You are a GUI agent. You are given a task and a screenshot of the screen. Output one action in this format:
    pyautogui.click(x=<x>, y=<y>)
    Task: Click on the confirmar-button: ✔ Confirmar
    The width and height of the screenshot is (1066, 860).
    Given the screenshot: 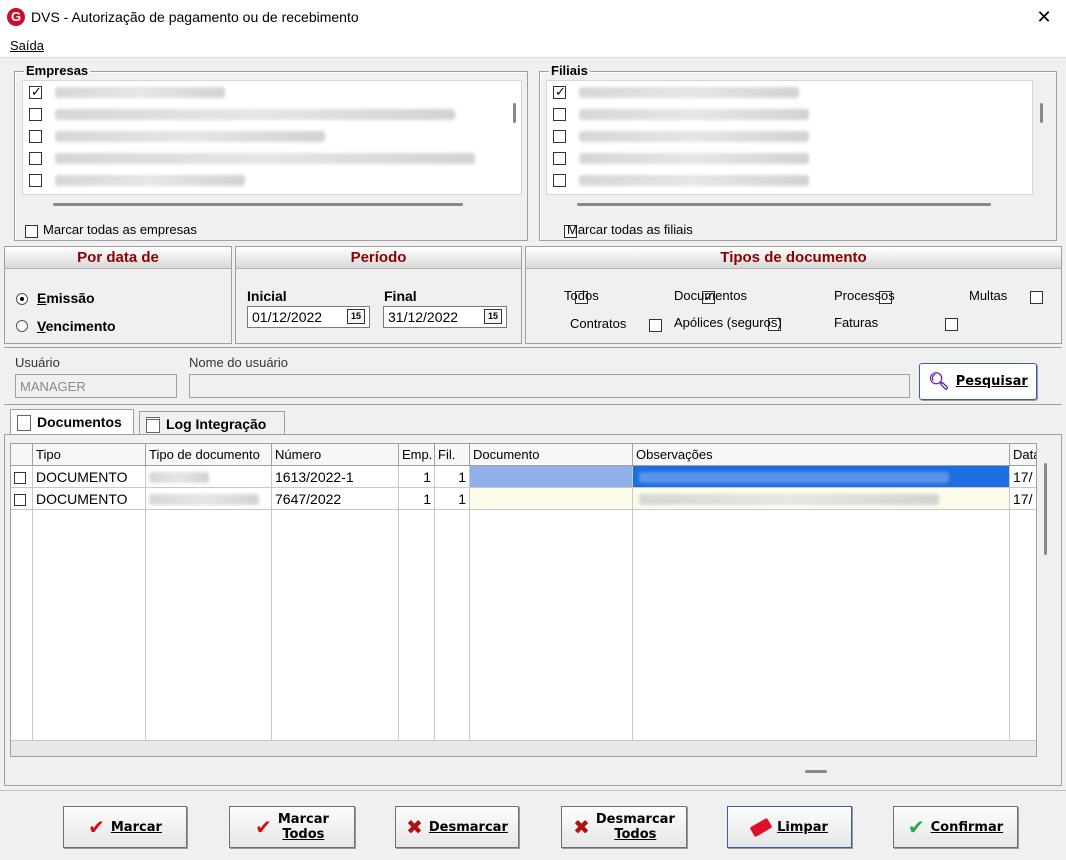 What is the action you would take?
    pyautogui.click(x=955, y=827)
    